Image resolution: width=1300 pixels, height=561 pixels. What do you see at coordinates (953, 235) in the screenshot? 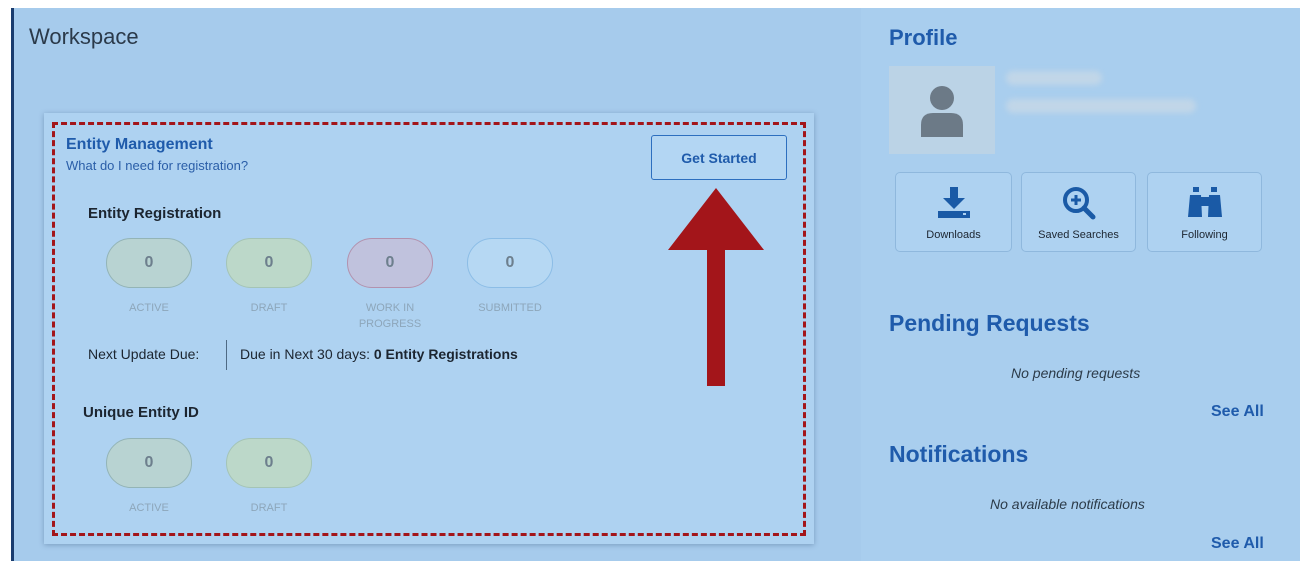
I see `downloads-label: Downloads` at bounding box center [953, 235].